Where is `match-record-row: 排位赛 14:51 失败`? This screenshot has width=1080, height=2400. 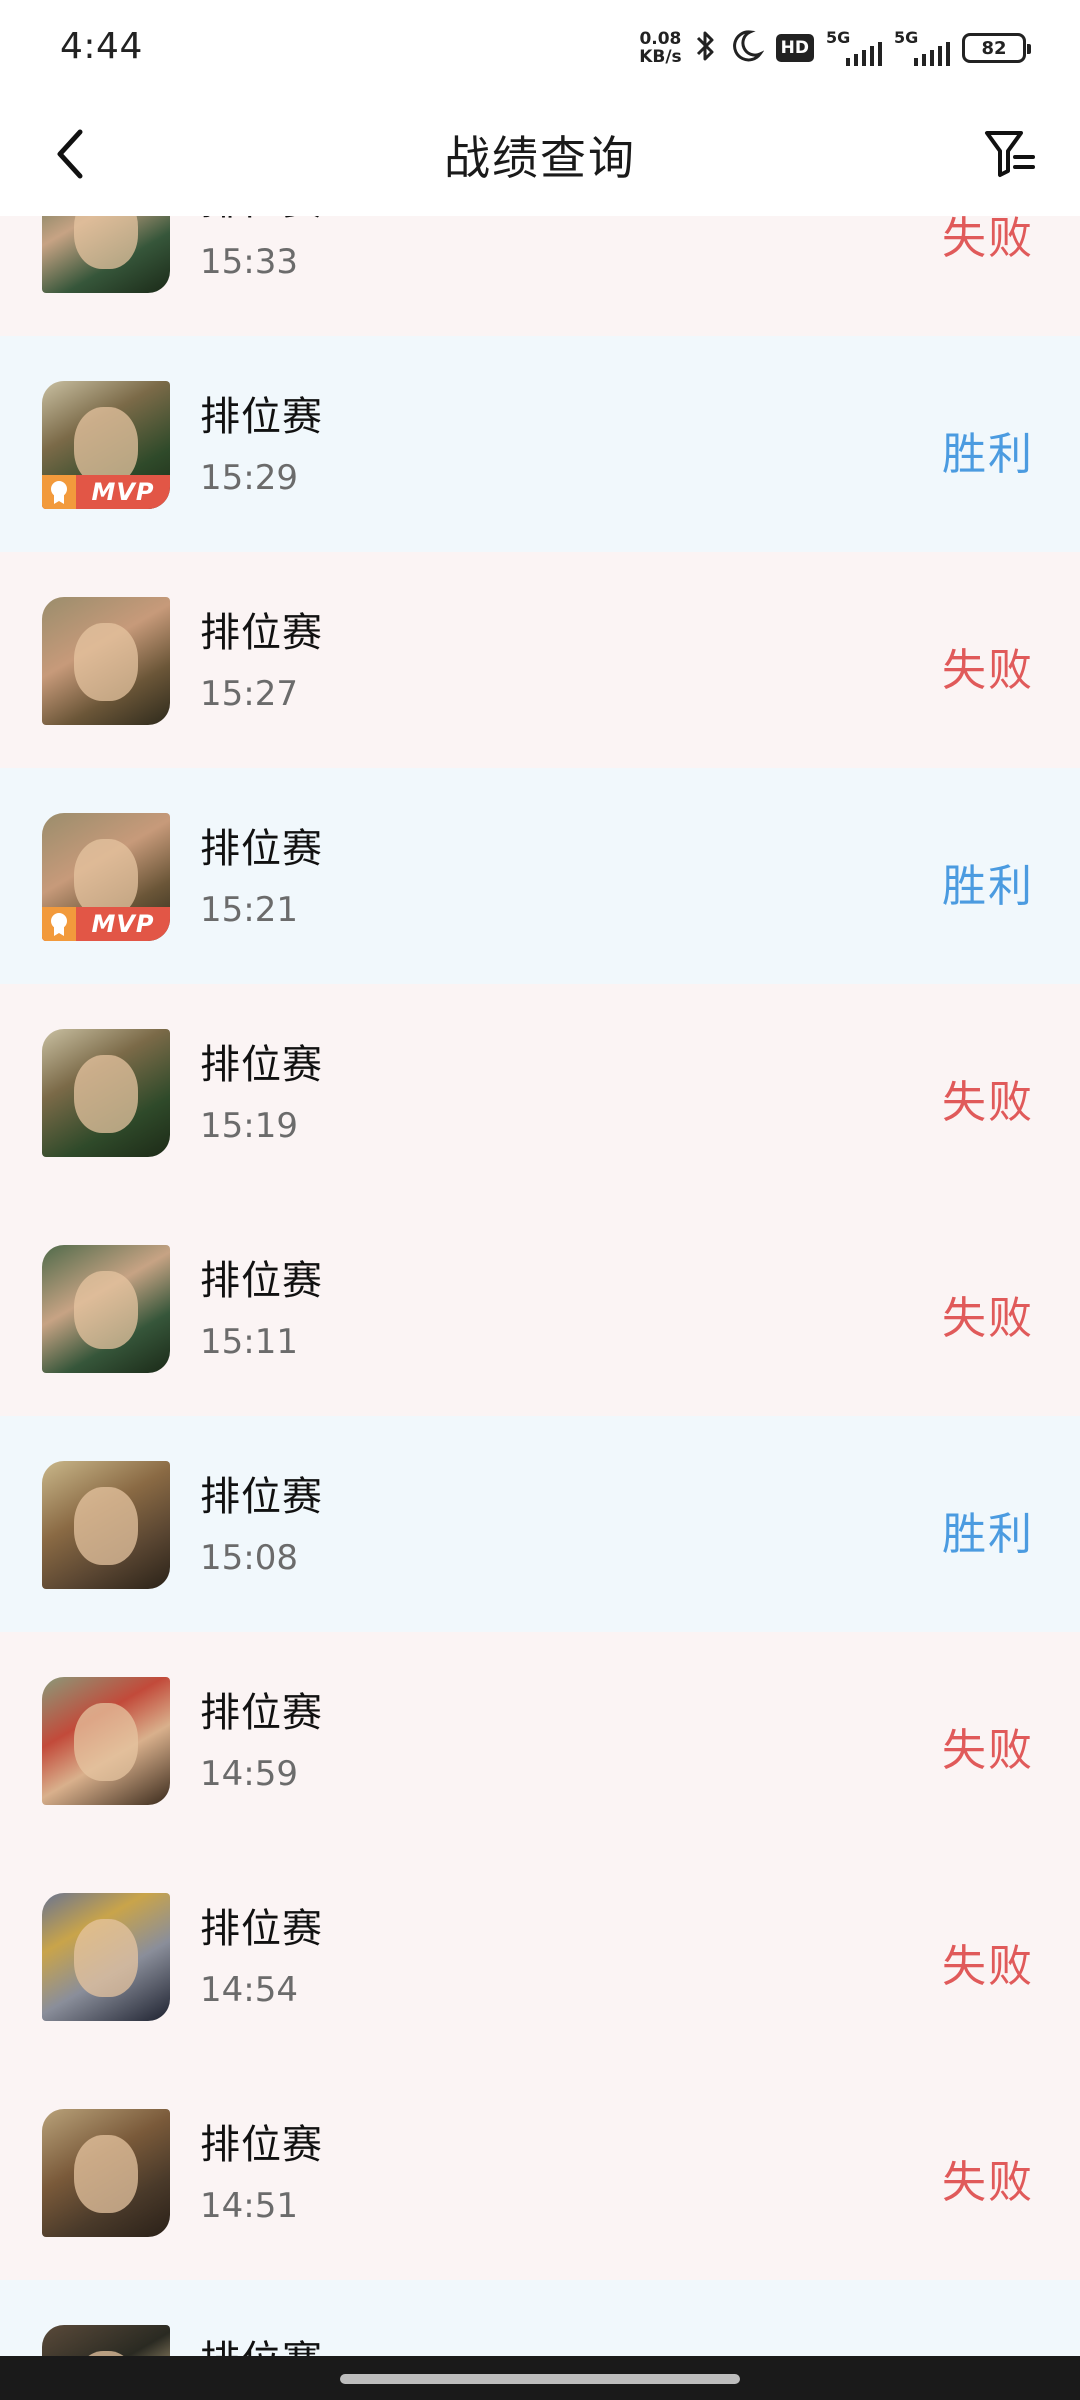
match-record-row: 排位赛 14:51 失败 is located at coordinates (540, 2172).